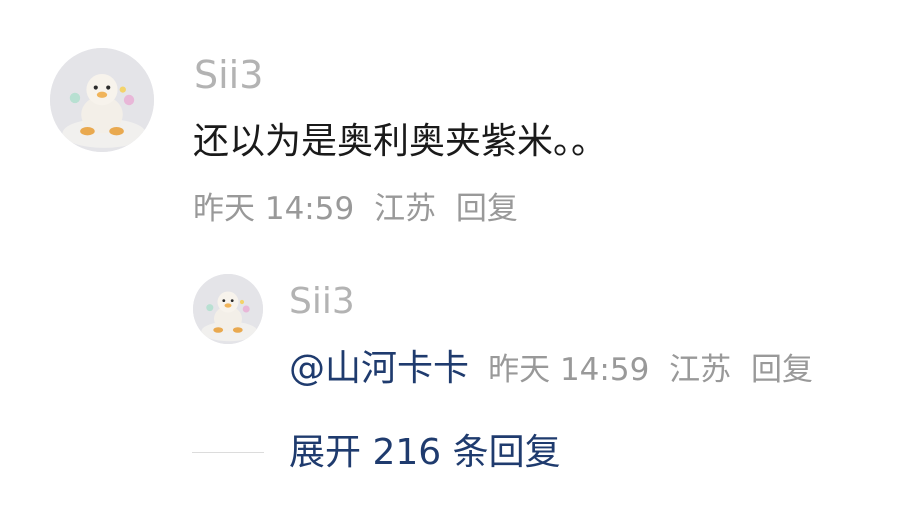 The height and width of the screenshot is (513, 922). Describe the element at coordinates (379, 368) in the screenshot. I see `reply-mention-link: @山河卡卡` at that location.